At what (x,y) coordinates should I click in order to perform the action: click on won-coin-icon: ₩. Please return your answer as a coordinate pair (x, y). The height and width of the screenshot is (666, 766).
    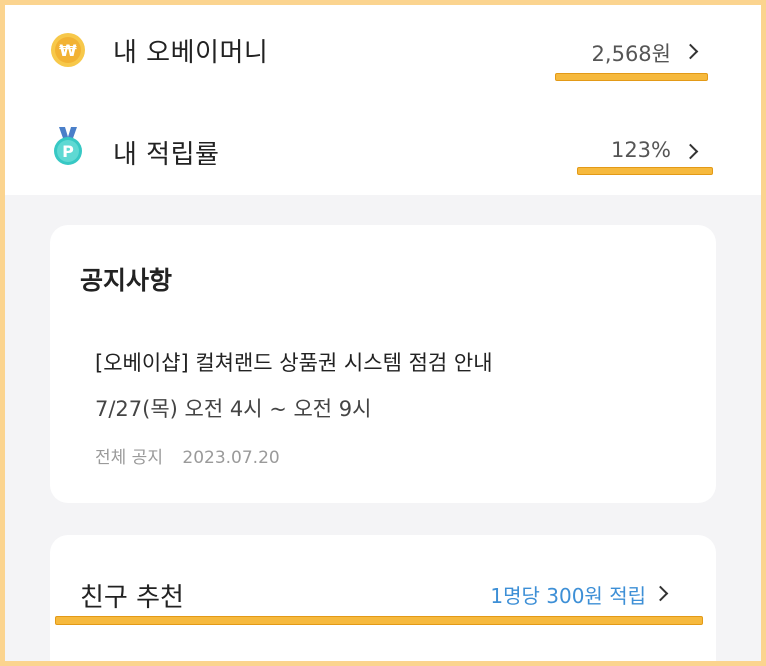
    Looking at the image, I should click on (68, 52).